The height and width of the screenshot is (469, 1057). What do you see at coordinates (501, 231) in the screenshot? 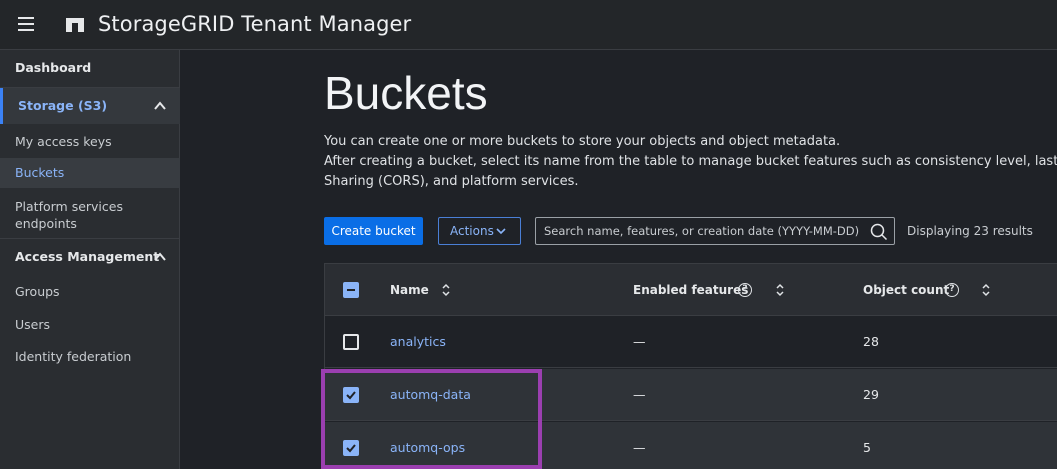
I see `chevron-down-icon` at bounding box center [501, 231].